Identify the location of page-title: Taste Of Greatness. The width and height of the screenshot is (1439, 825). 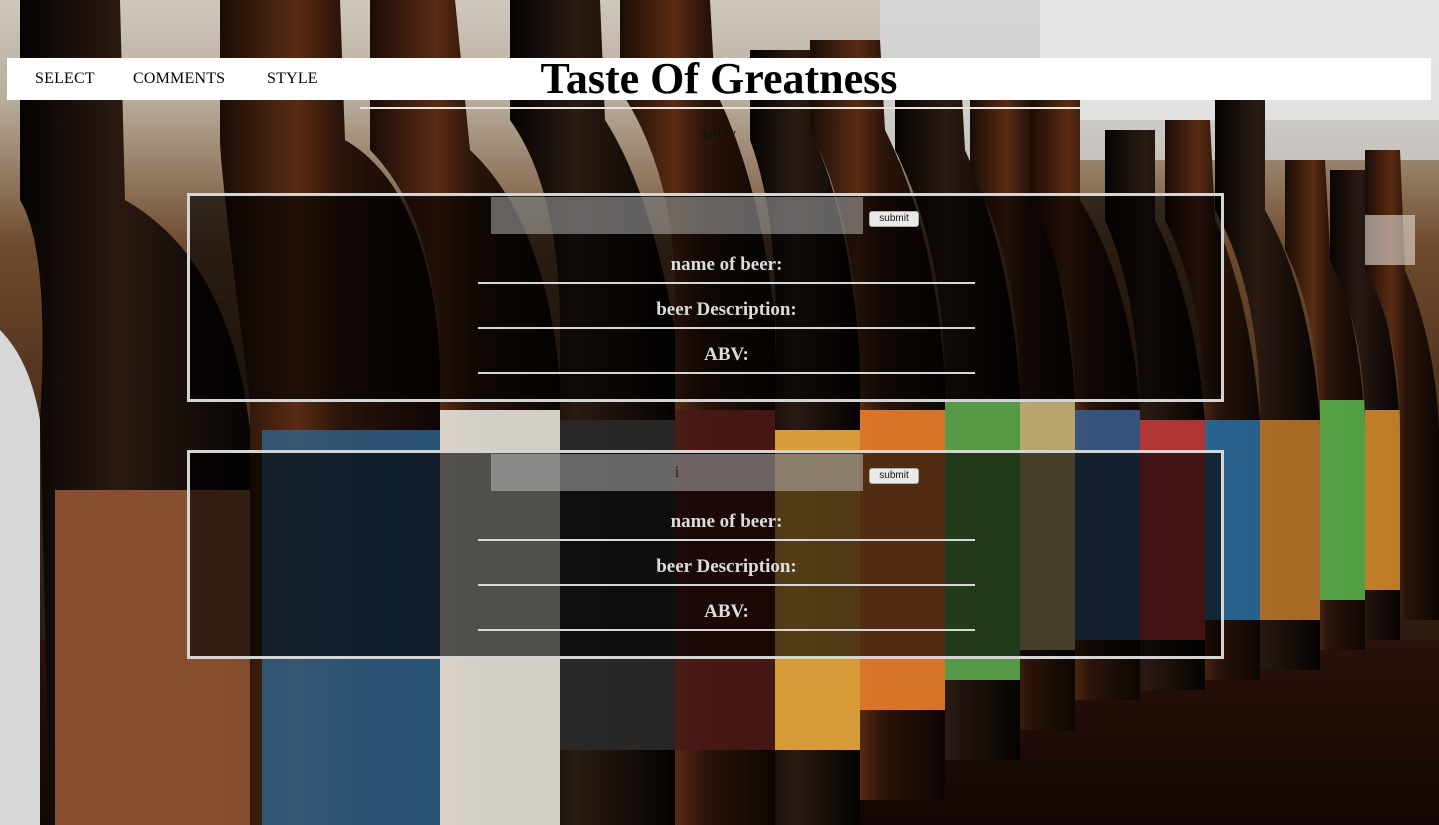
(719, 78).